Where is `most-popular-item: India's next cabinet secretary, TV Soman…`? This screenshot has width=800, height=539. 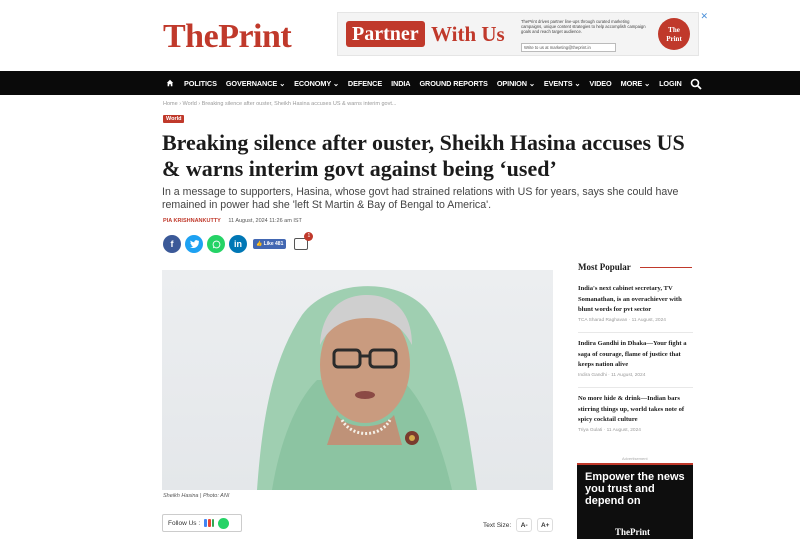
most-popular-item: India's next cabinet secretary, TV Soman… is located at coordinates (637, 303).